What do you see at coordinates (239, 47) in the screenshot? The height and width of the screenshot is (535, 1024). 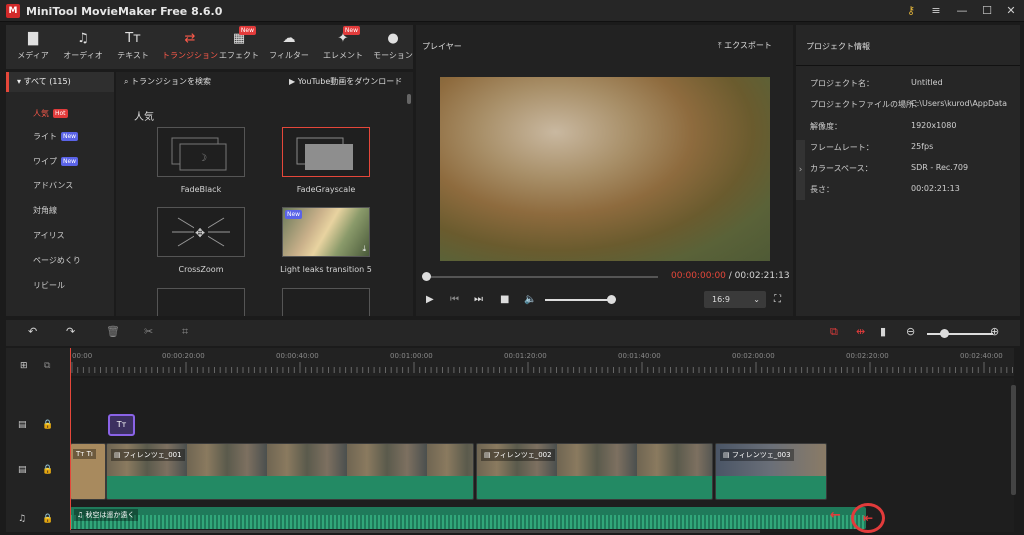 I see `tab-effect: ▦ エフェクト New` at bounding box center [239, 47].